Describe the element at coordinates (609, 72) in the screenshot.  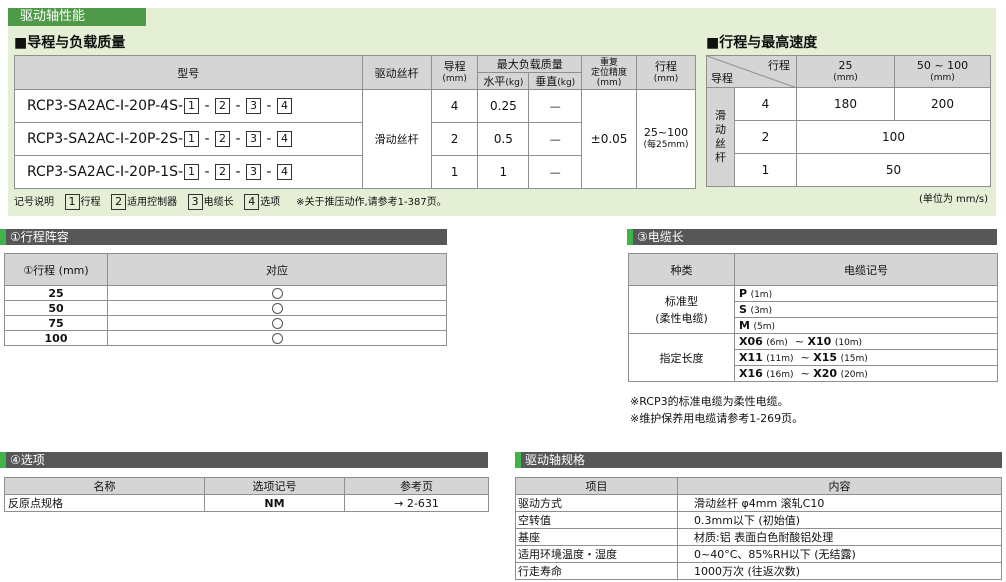
I see `header-repeat: 重复 定位精度 (mm)` at that location.